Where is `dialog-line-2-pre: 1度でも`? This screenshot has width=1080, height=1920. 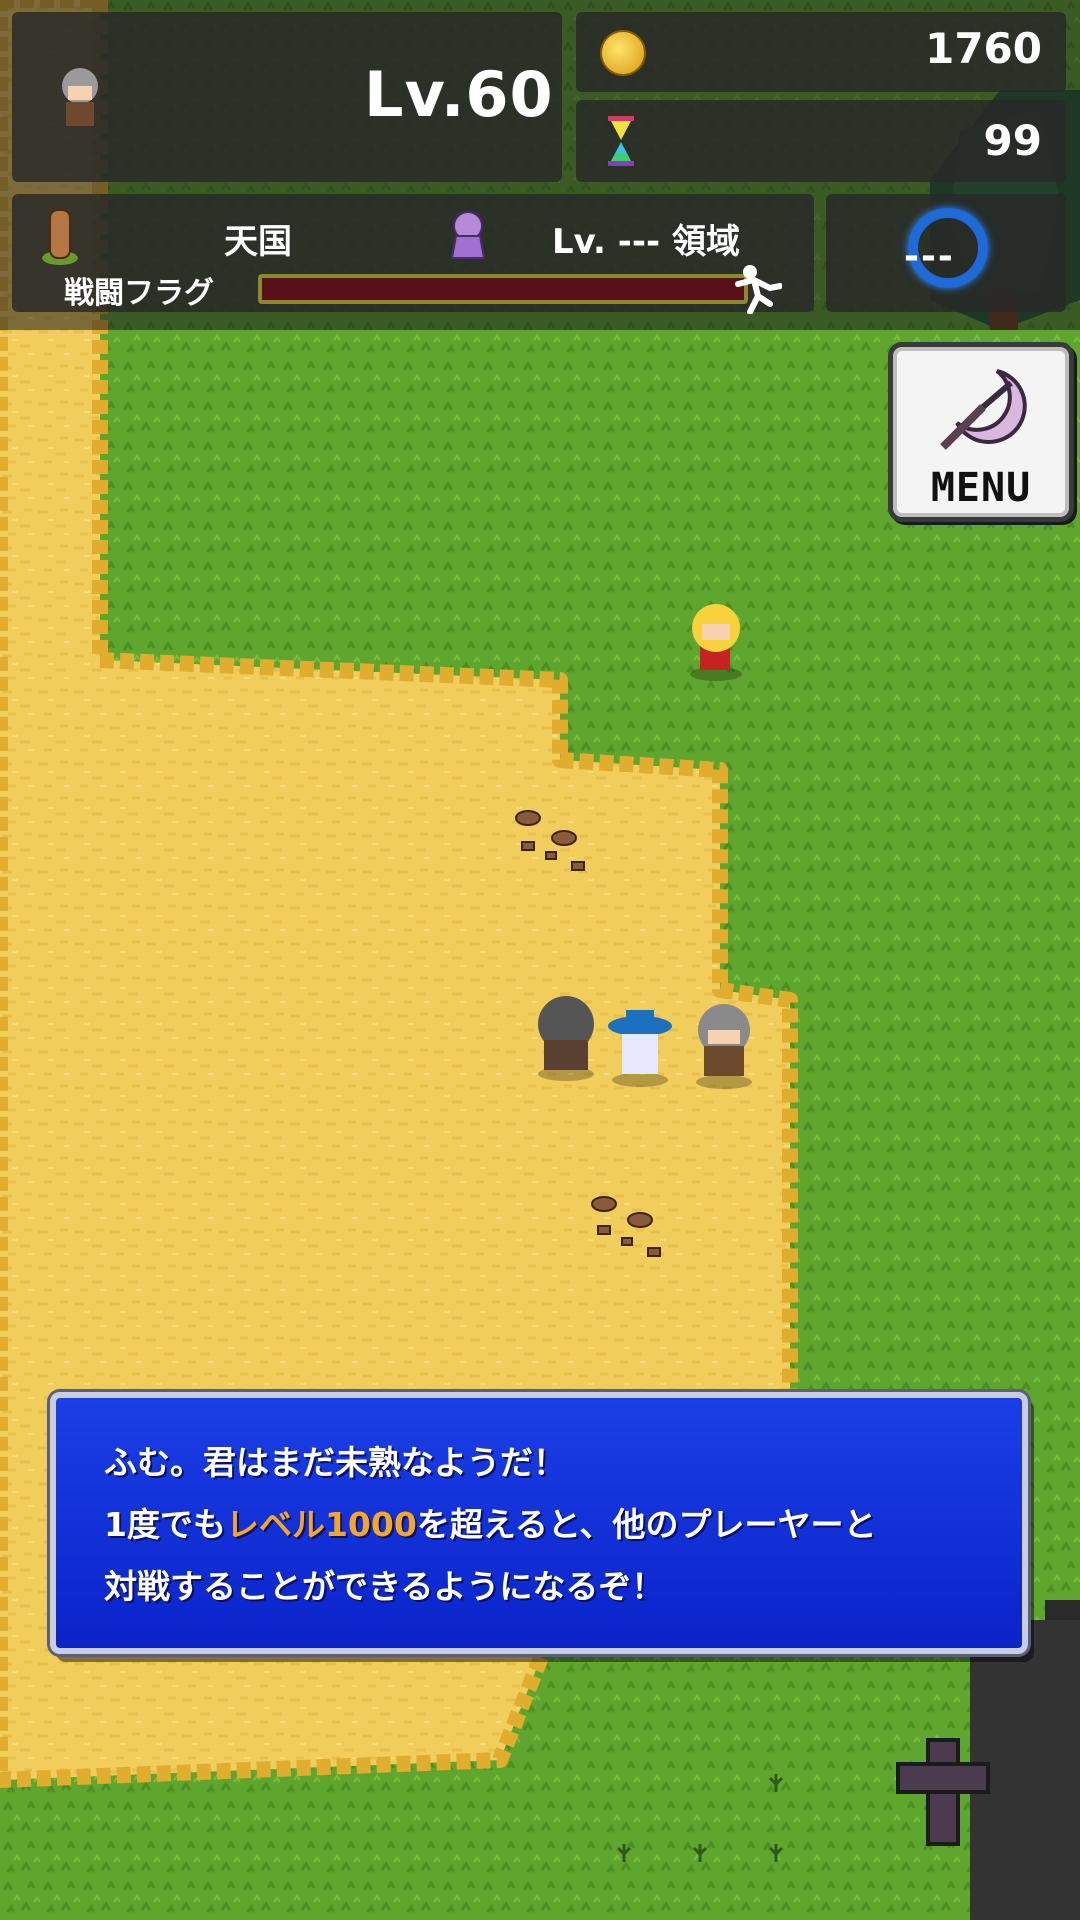
dialog-line-2-pre: 1度でも is located at coordinates (165, 1524).